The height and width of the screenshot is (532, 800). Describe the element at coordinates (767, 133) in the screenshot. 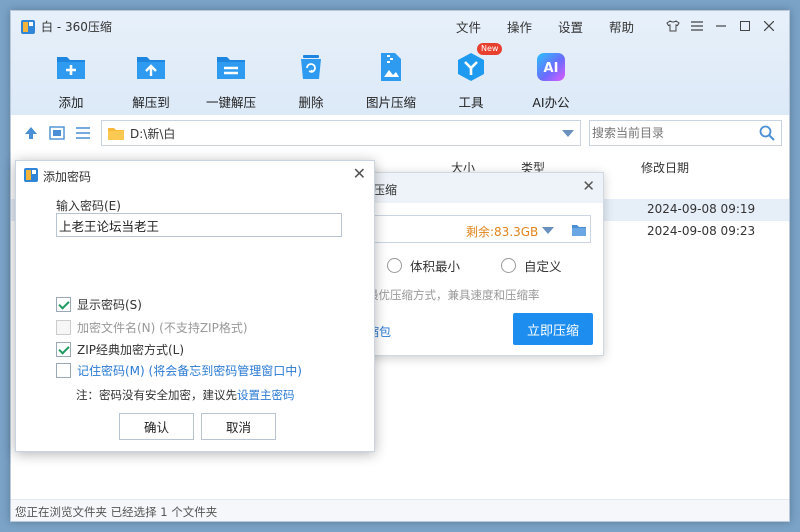

I see `search-icon` at that location.